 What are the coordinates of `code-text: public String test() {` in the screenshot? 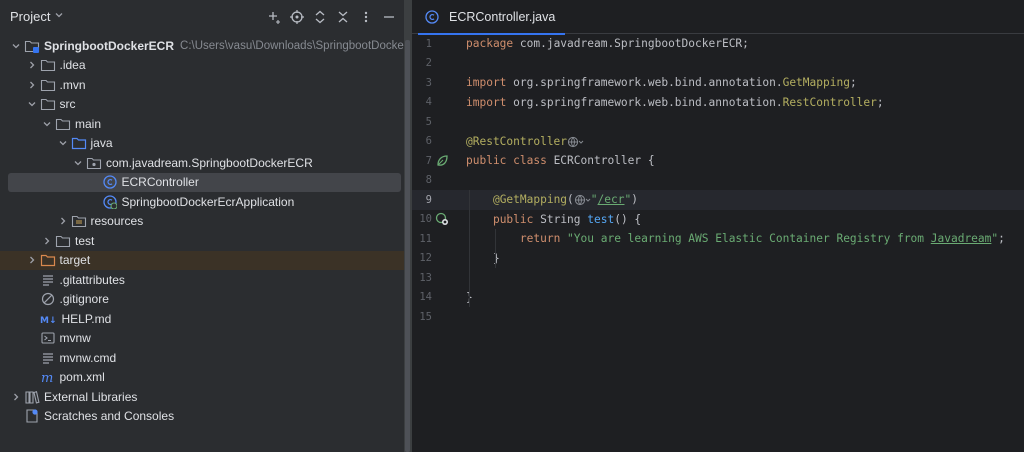 It's located at (553, 219).